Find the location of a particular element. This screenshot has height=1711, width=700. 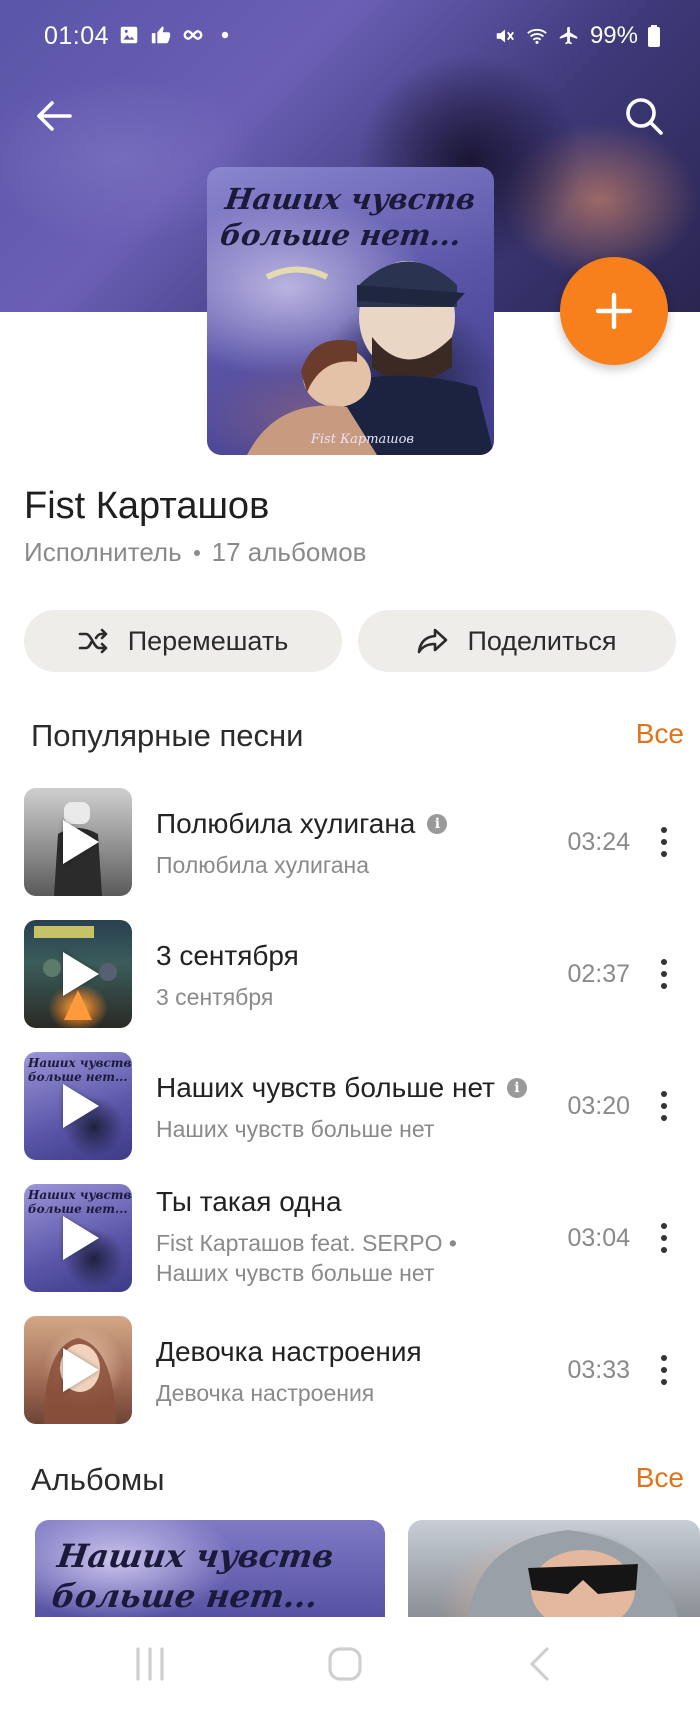

share-label: Поделиться is located at coordinates (542, 640).